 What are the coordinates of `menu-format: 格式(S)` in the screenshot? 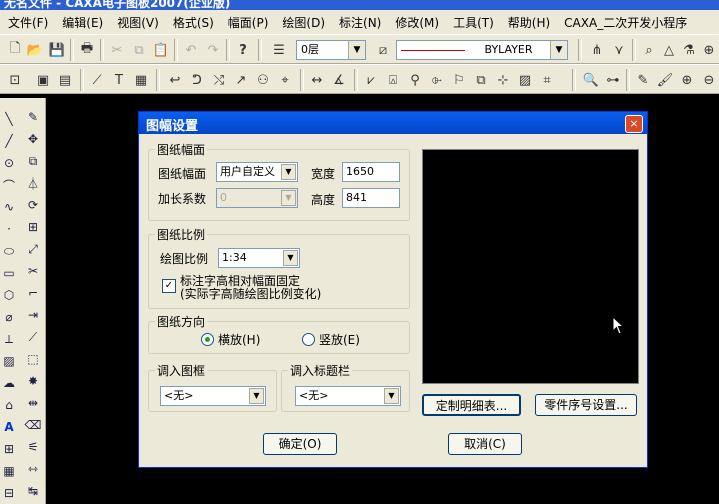 It's located at (193, 22).